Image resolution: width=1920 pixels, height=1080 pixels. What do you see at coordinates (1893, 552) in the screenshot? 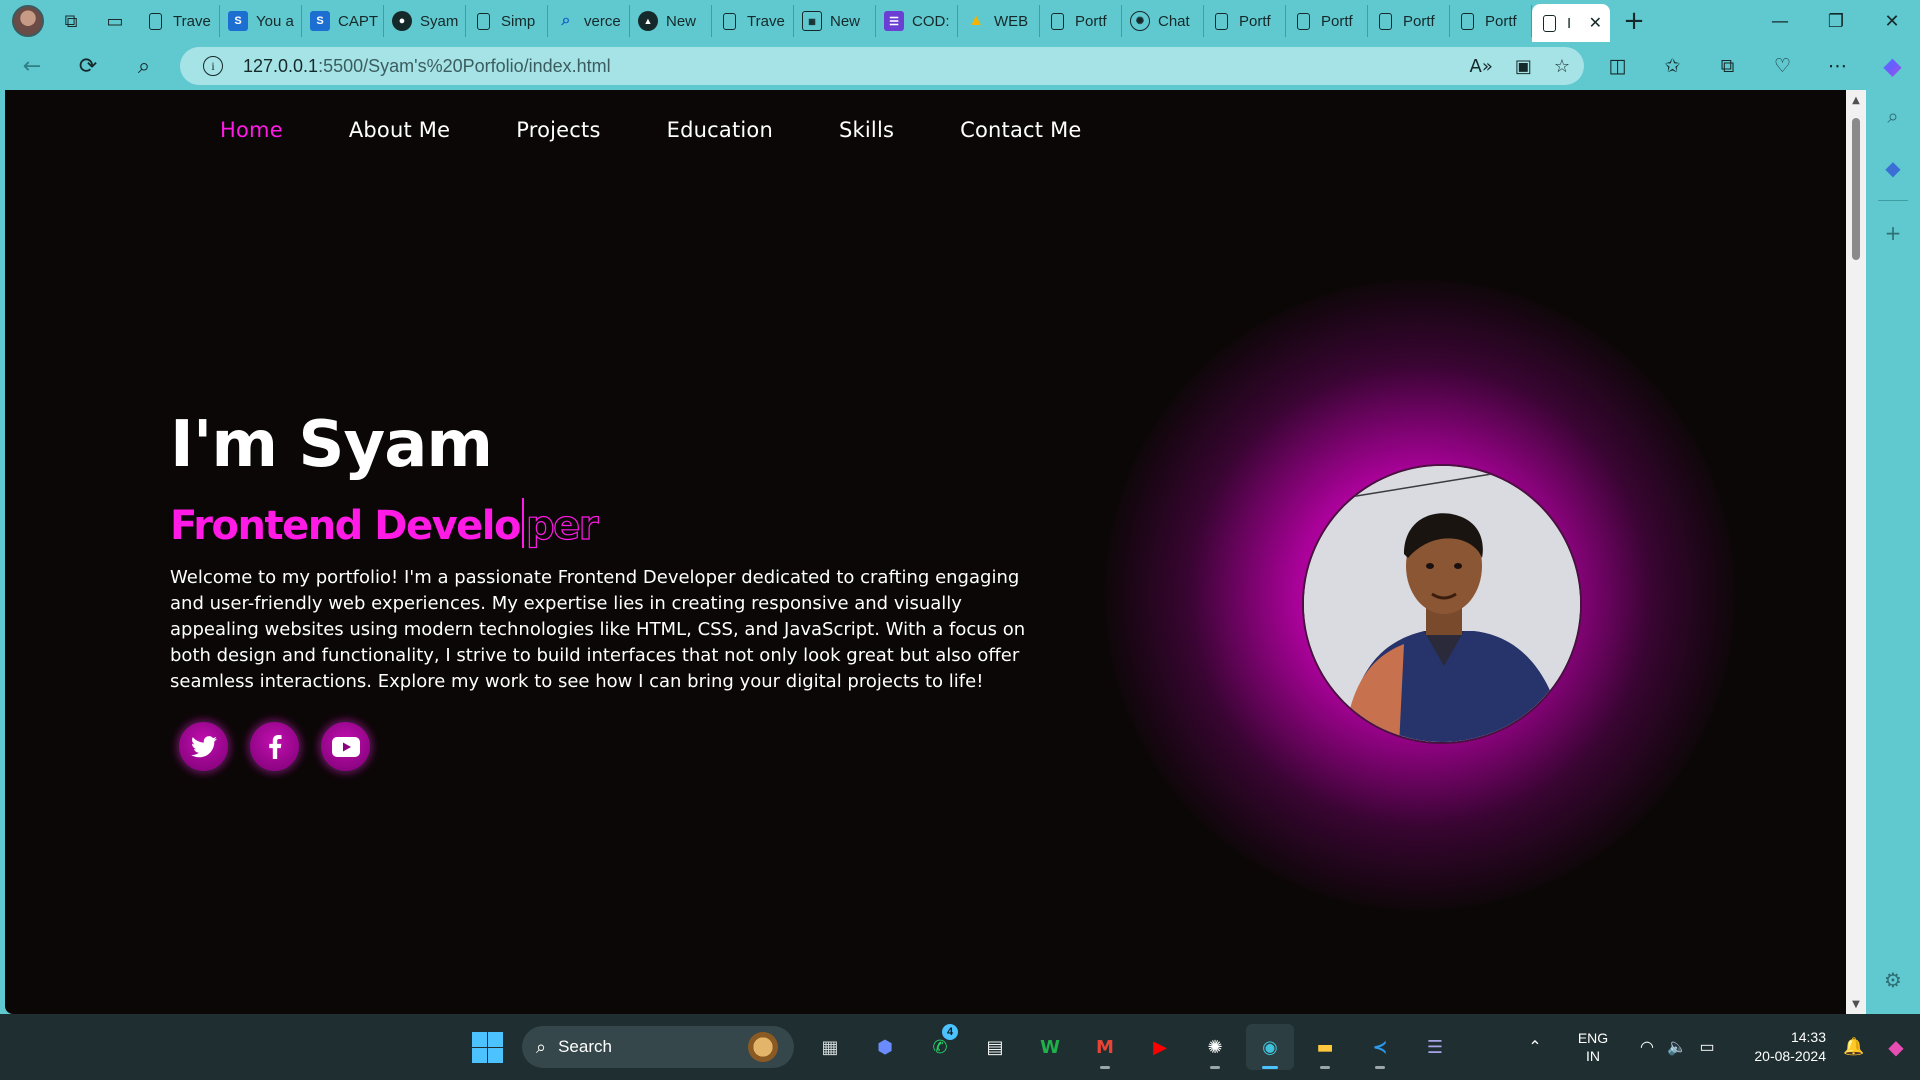
I see `edge-sidebar: ⌕ ◆ + ⚙` at bounding box center [1893, 552].